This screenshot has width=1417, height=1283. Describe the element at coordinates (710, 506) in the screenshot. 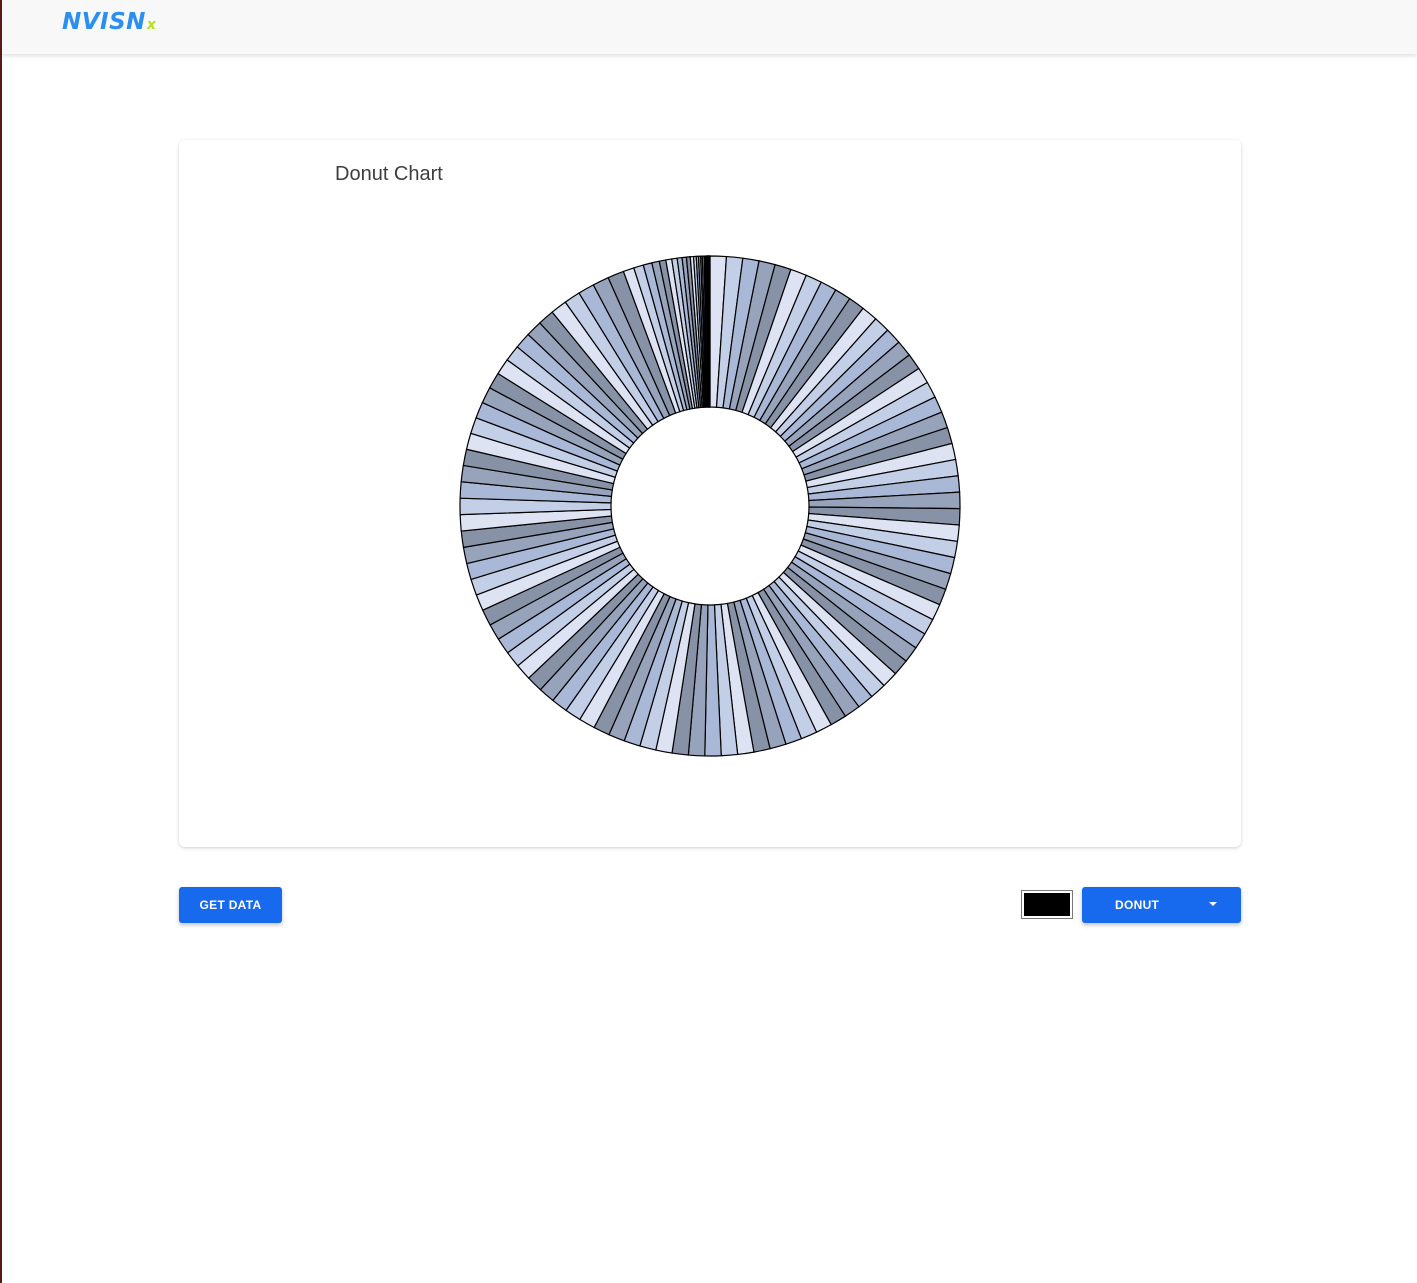

I see `donut-chart` at that location.